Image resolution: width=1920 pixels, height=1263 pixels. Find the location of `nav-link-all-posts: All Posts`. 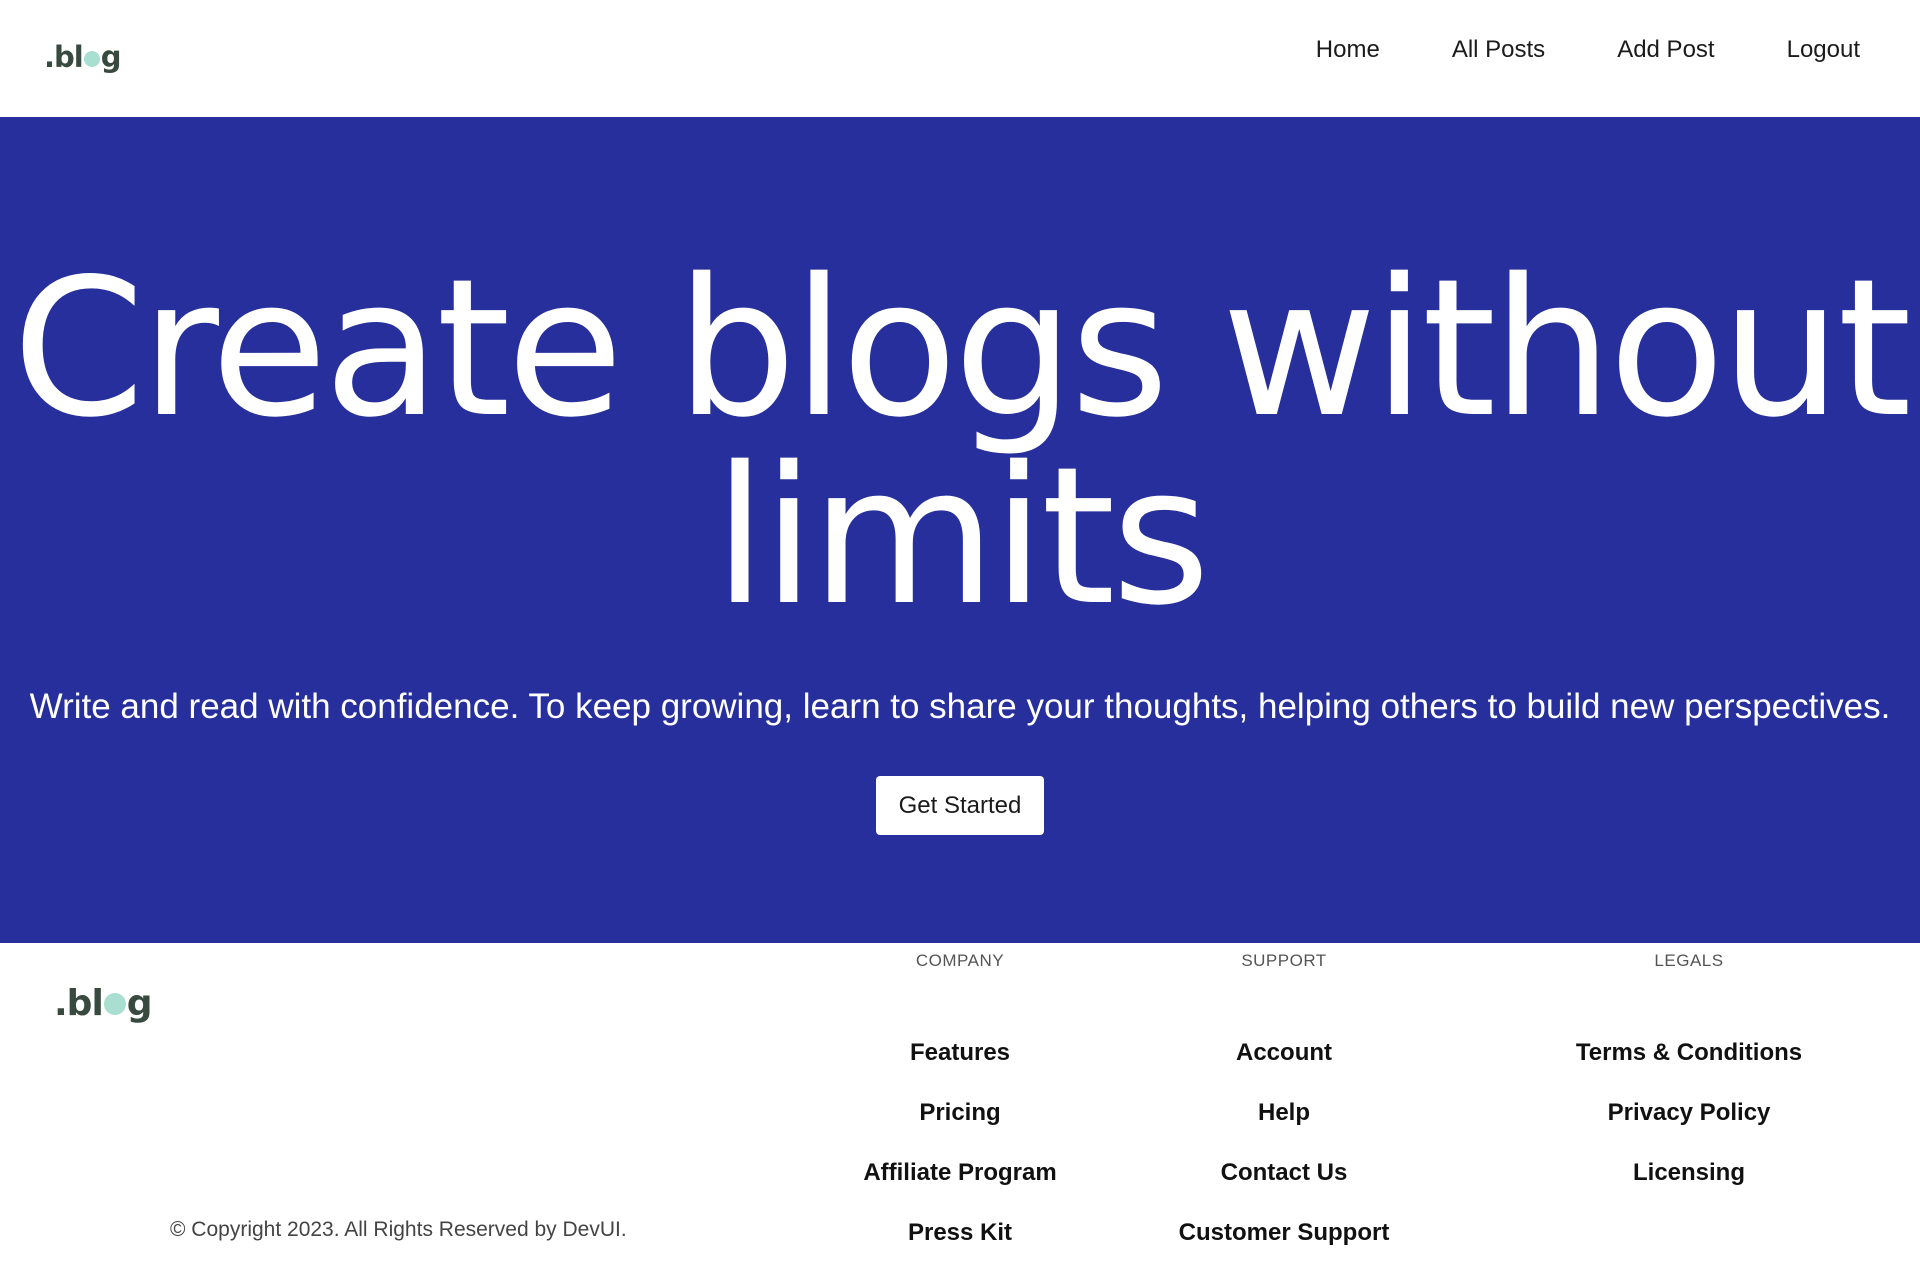

nav-link-all-posts: All Posts is located at coordinates (1498, 50).